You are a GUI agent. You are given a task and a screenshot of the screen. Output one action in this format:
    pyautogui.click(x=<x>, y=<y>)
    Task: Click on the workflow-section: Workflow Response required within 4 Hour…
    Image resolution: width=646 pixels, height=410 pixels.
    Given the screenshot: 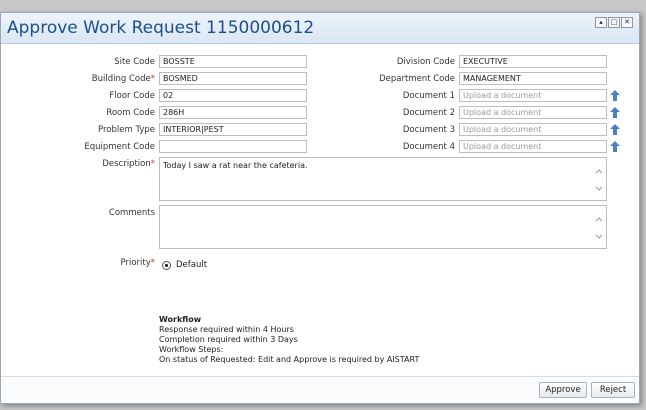 What is the action you would take?
    pyautogui.click(x=289, y=340)
    